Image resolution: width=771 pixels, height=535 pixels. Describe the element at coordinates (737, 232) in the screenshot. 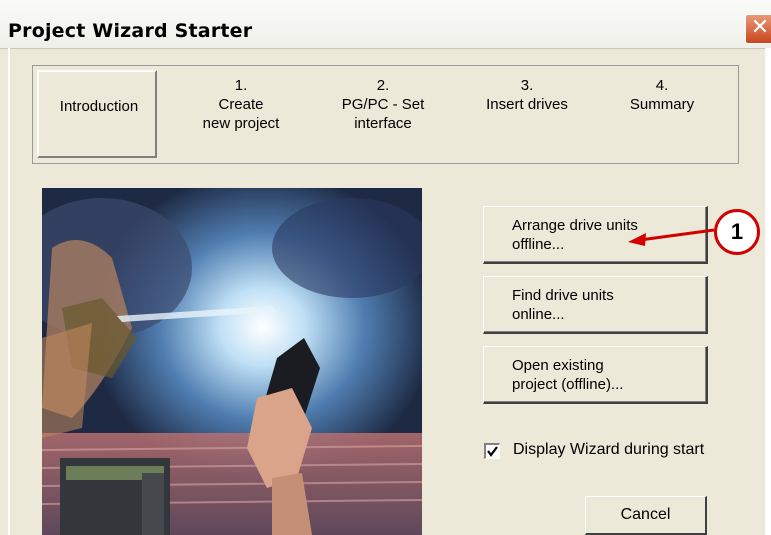

I see `callout-number-badge: 1` at that location.